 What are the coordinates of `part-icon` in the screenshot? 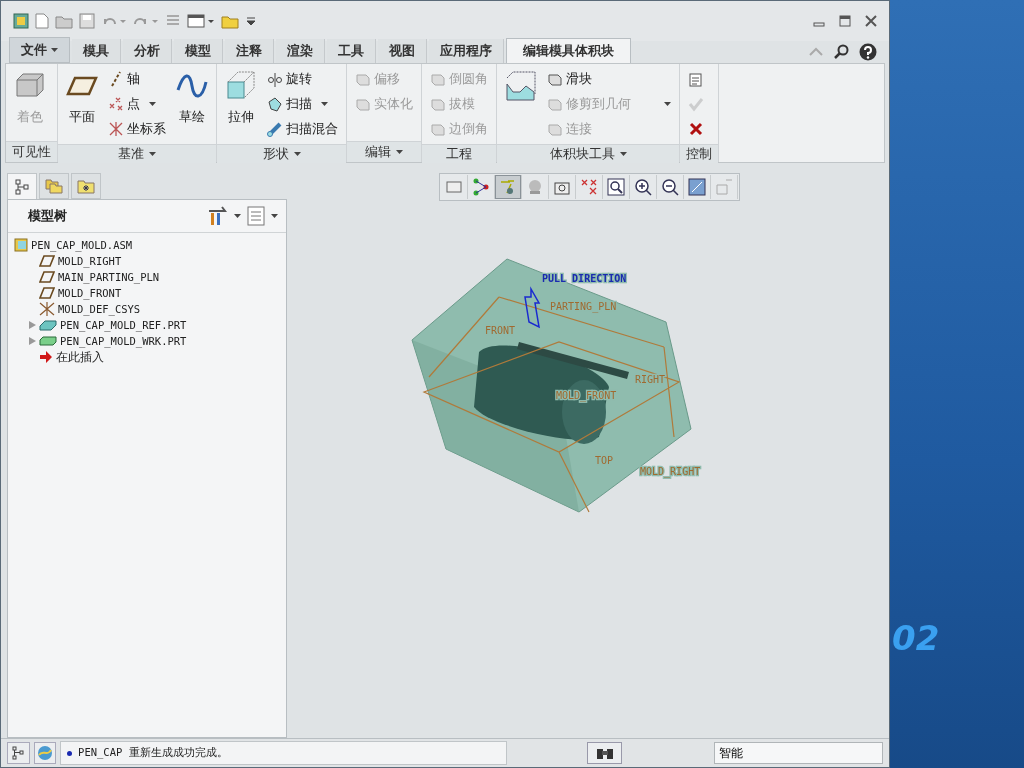 It's located at (48, 325).